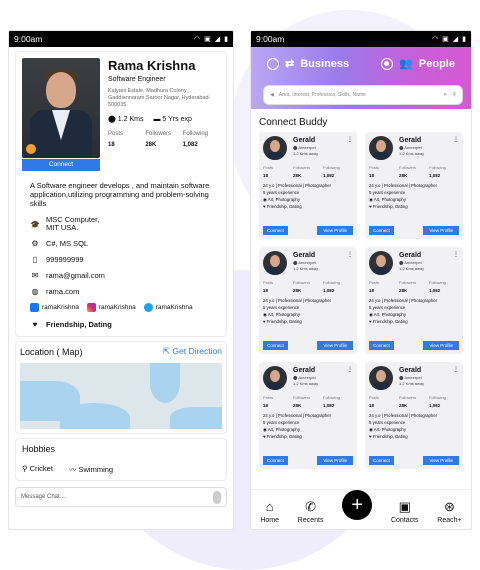  I want to click on education: MSC Computer, MIT USA., so click(73, 223).